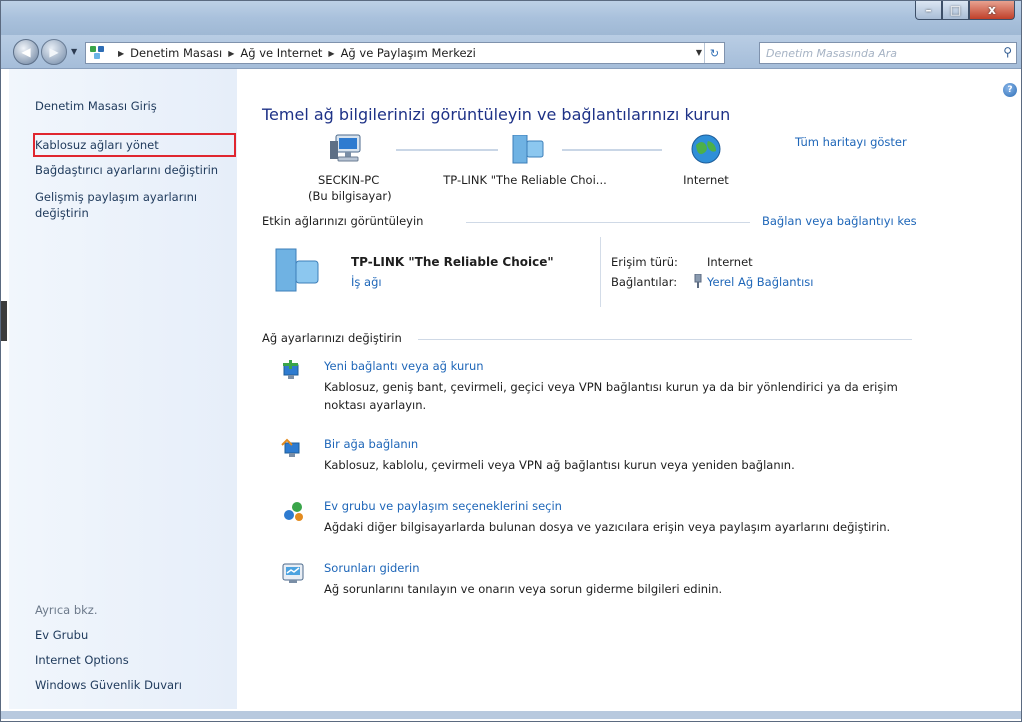  What do you see at coordinates (443, 506) in the screenshot?
I see `task-link-homegroup: Ev grubu ve paylaşım seçeneklerini seçin` at bounding box center [443, 506].